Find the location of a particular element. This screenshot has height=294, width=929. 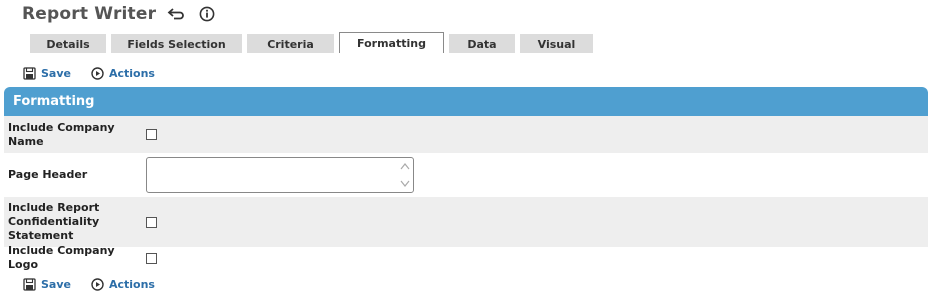

page-header-input is located at coordinates (280, 175).